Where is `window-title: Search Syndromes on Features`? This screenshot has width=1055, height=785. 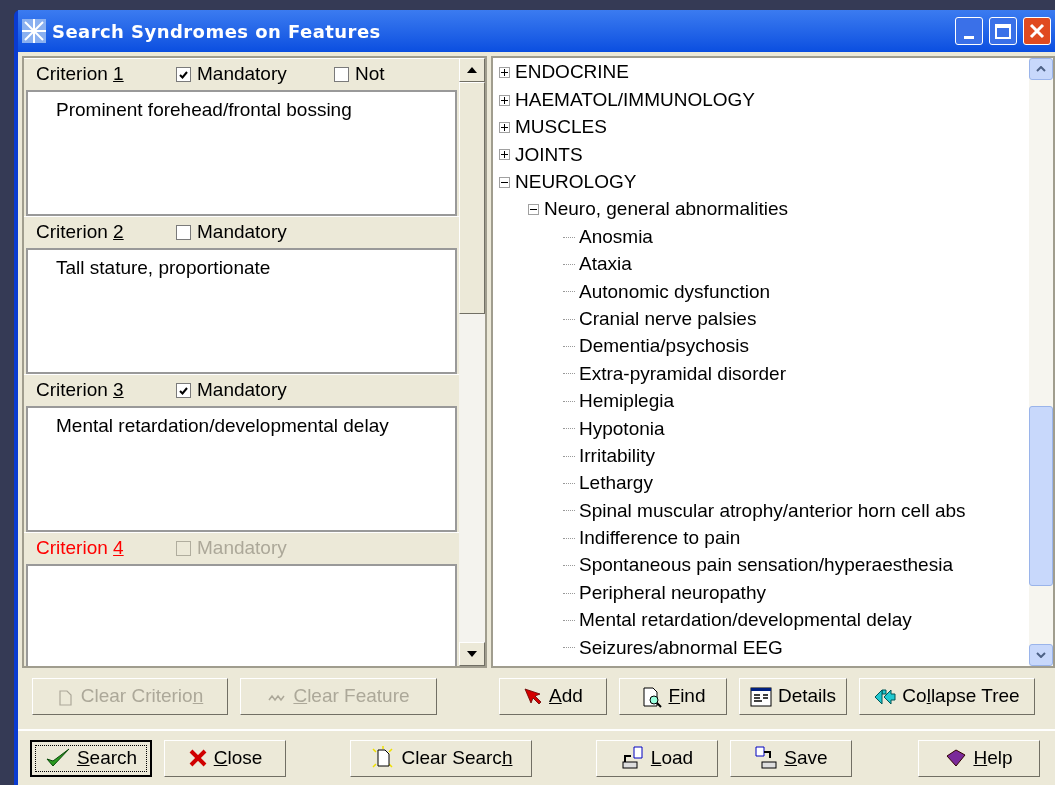 window-title: Search Syndromes on Features is located at coordinates (217, 31).